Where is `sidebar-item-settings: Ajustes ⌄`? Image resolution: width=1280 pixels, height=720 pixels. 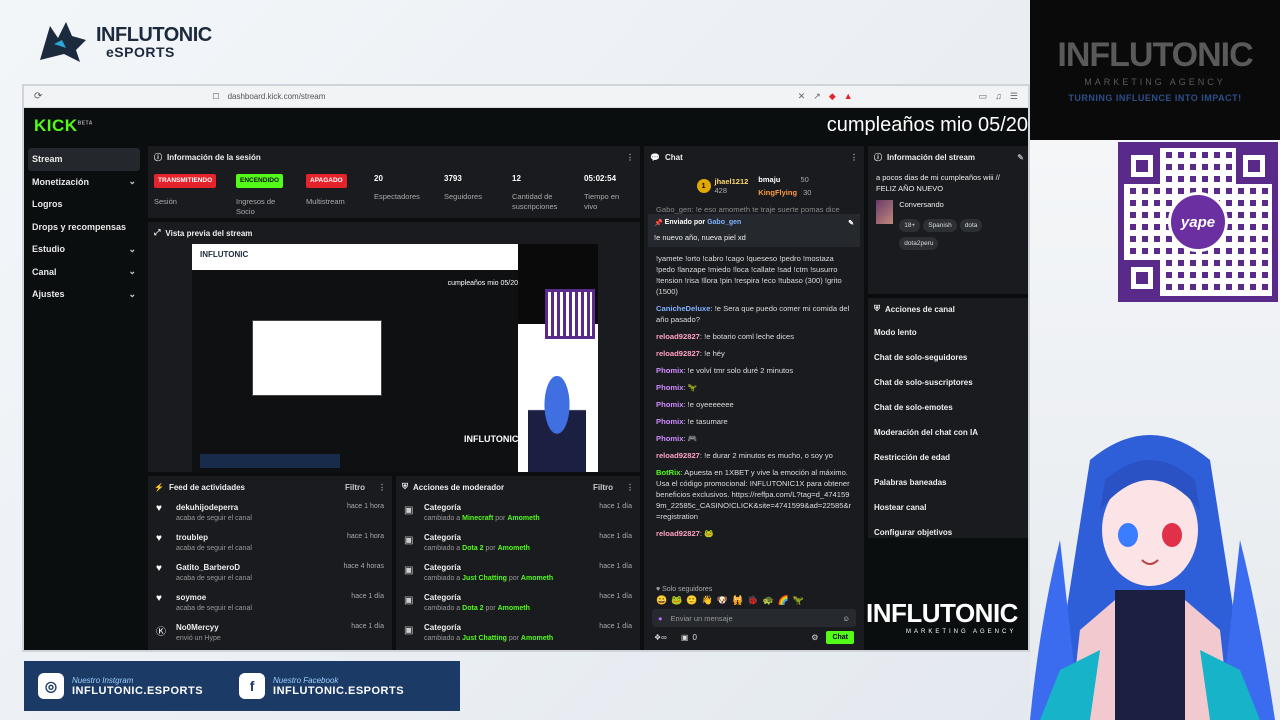
sidebar-item-settings: Ajustes ⌄ is located at coordinates (84, 294).